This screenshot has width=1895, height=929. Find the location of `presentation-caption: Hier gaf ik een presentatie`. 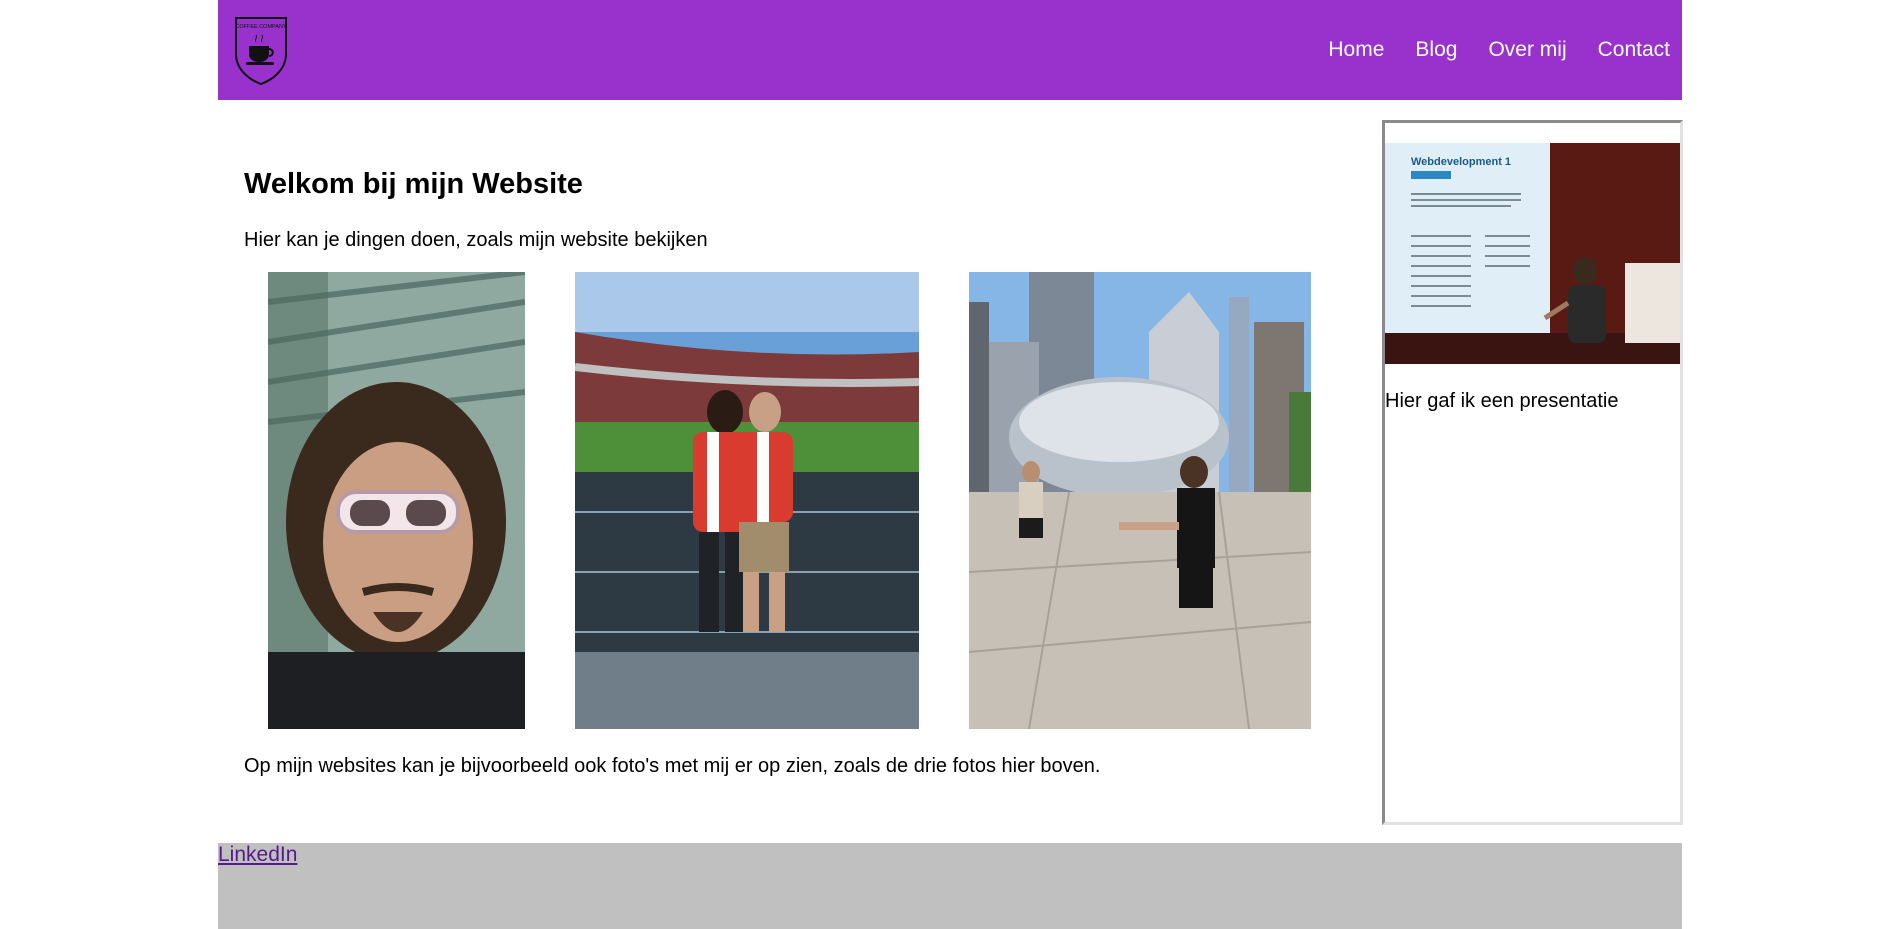

presentation-caption: Hier gaf ik een presentatie is located at coordinates (1502, 401).